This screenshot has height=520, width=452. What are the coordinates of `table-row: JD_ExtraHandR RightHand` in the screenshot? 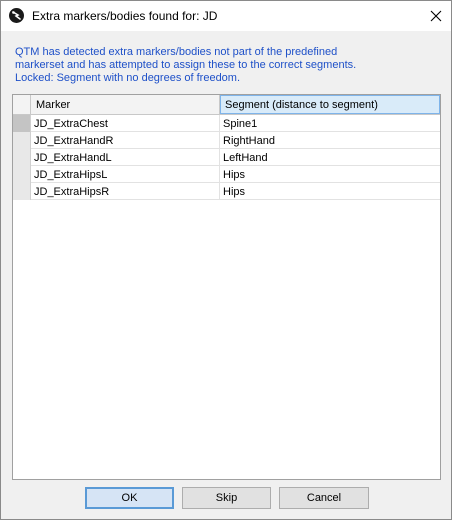 It's located at (226, 140).